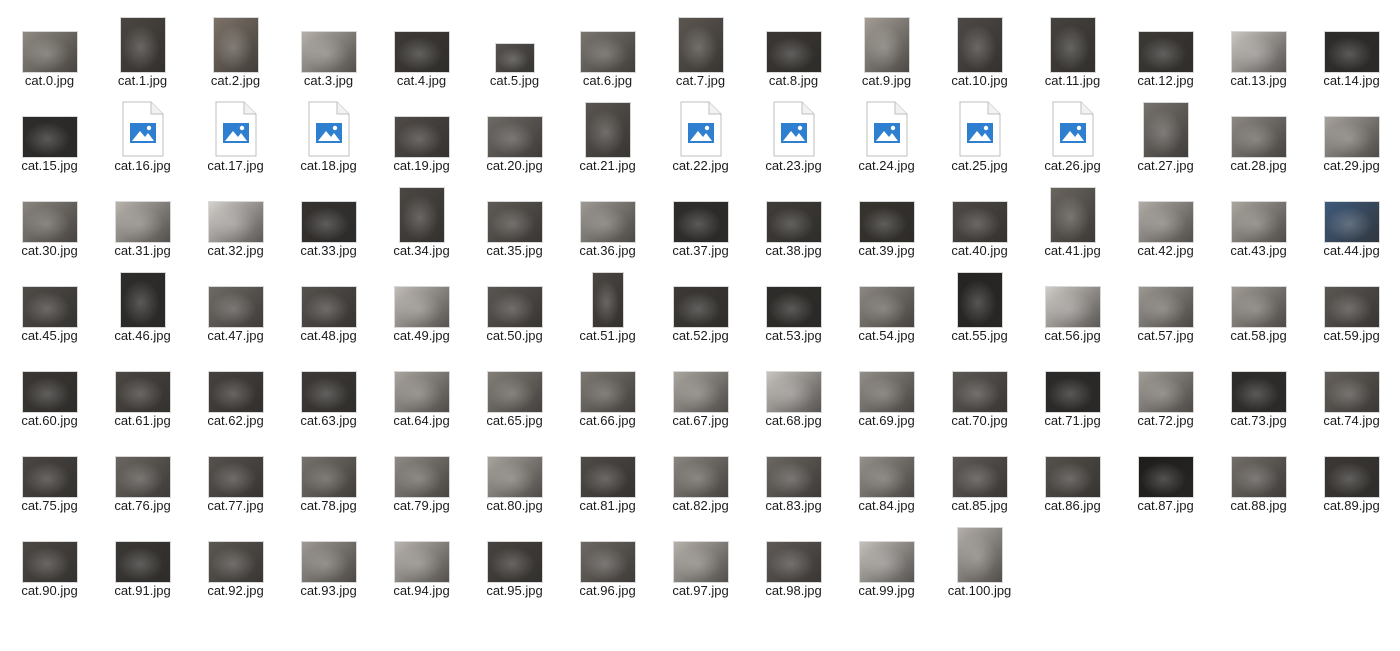 The width and height of the screenshot is (1400, 651). Describe the element at coordinates (142, 50) in the screenshot. I see `file-item: cat.1.jpg` at that location.